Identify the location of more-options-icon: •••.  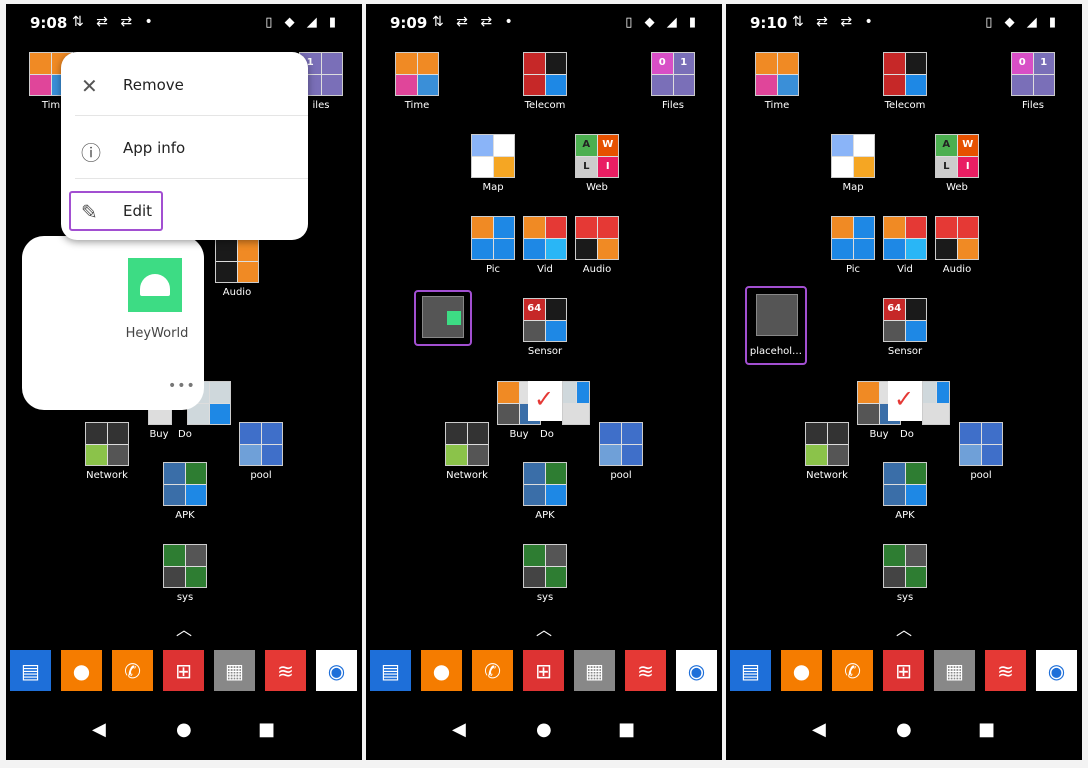
(182, 386).